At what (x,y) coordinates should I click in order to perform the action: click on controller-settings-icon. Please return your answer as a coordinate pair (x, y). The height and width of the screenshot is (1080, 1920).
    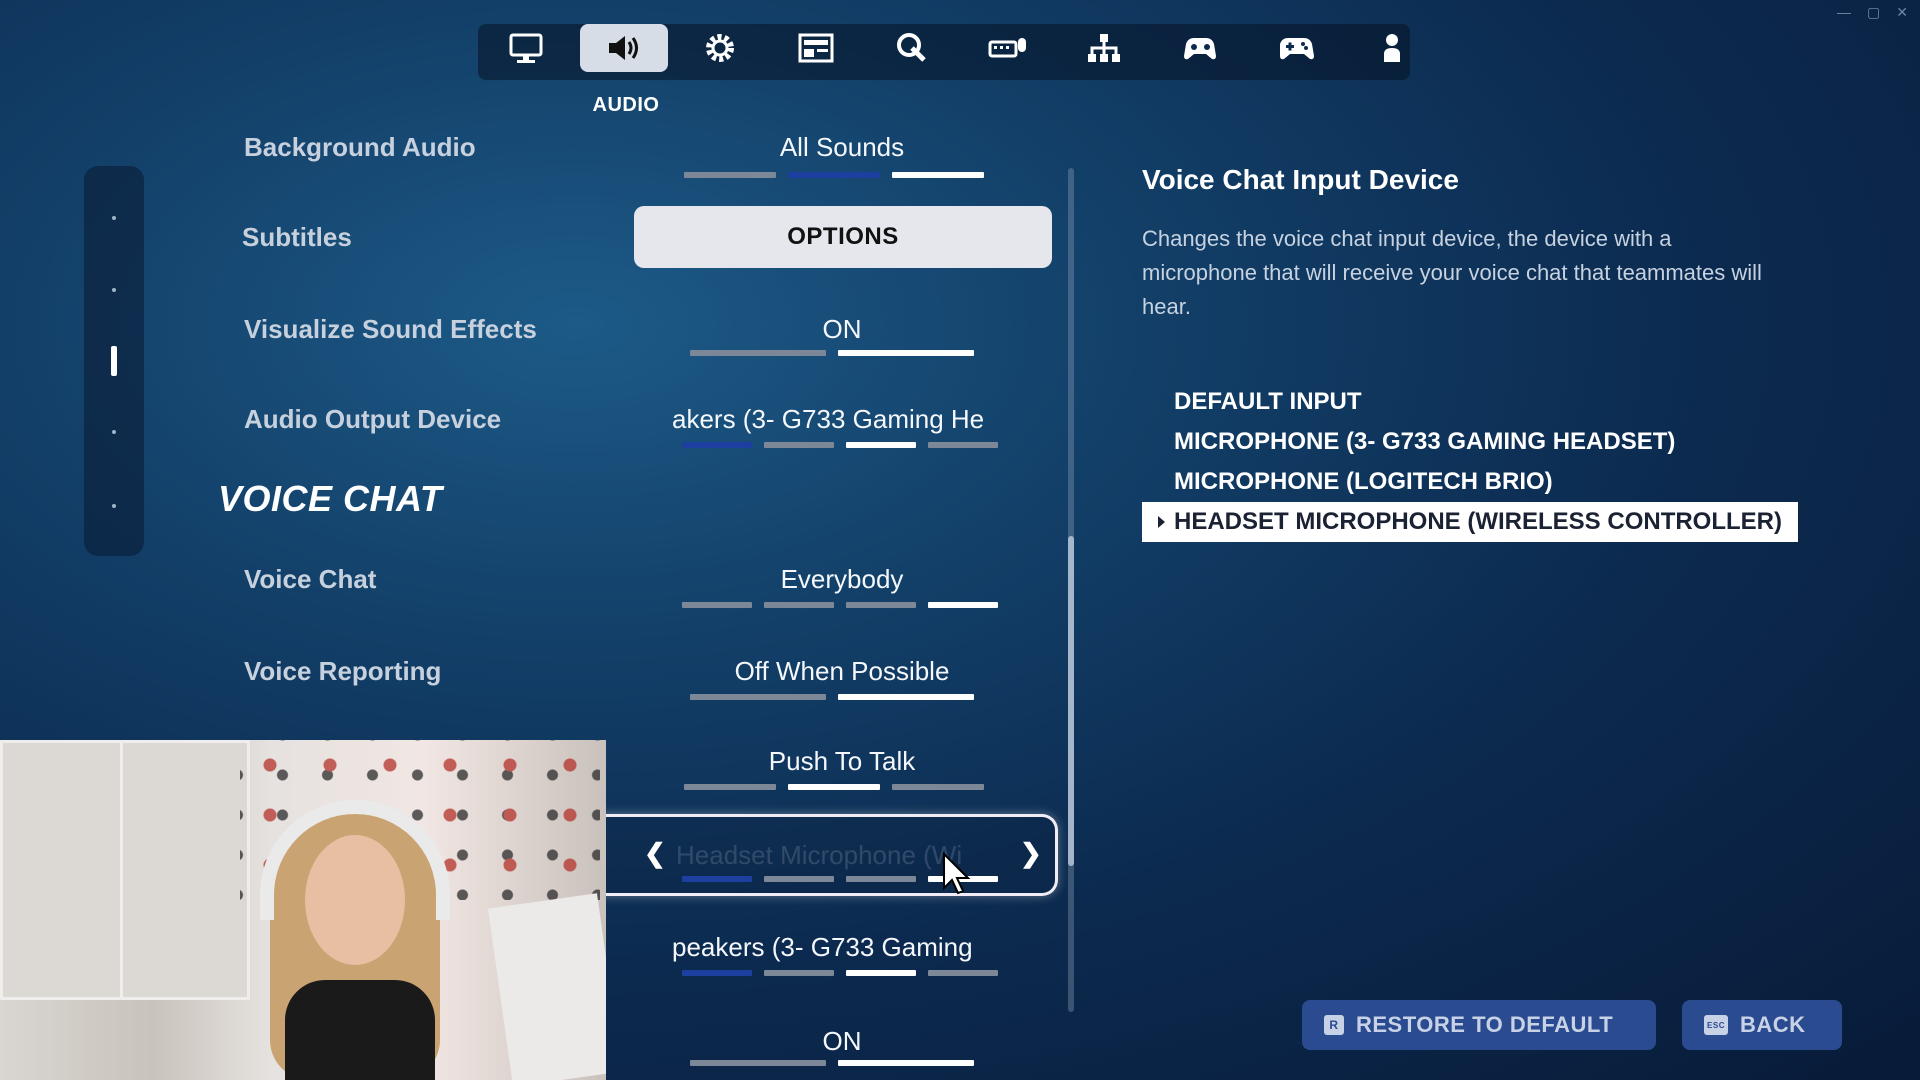
    Looking at the image, I should click on (1200, 49).